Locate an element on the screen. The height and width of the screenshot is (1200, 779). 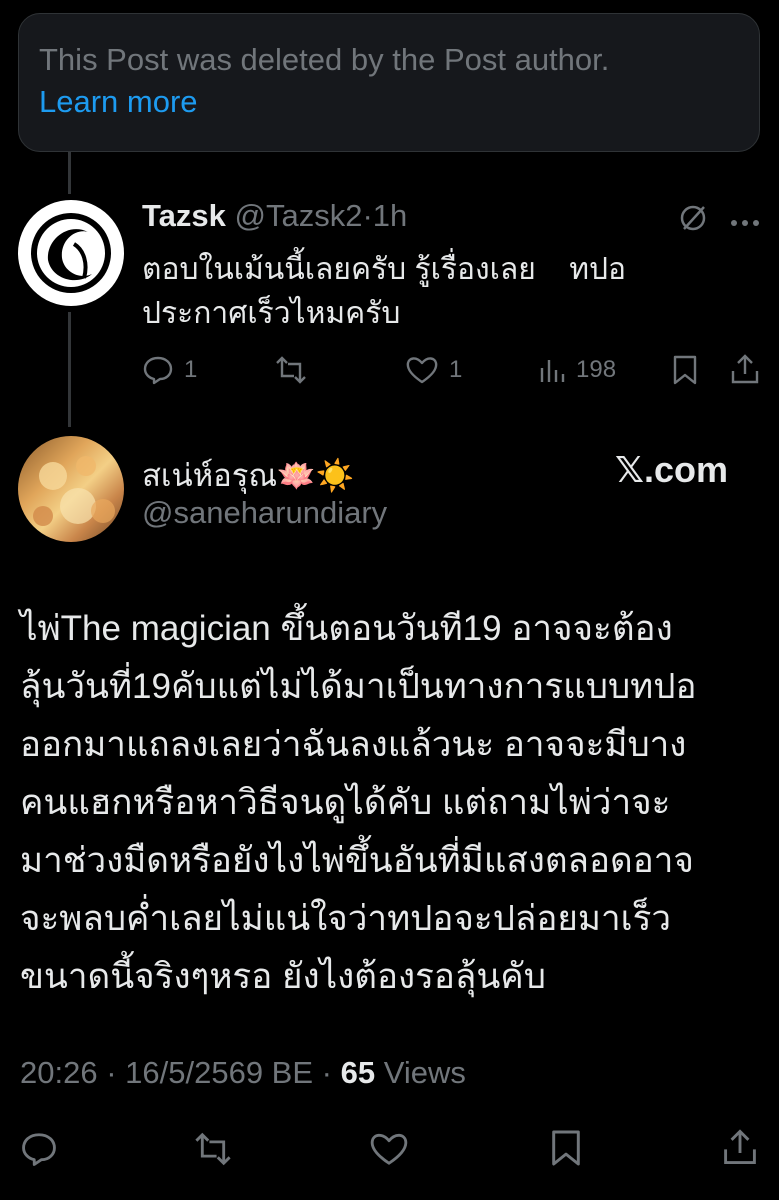
main-author-avatar is located at coordinates (71, 489).